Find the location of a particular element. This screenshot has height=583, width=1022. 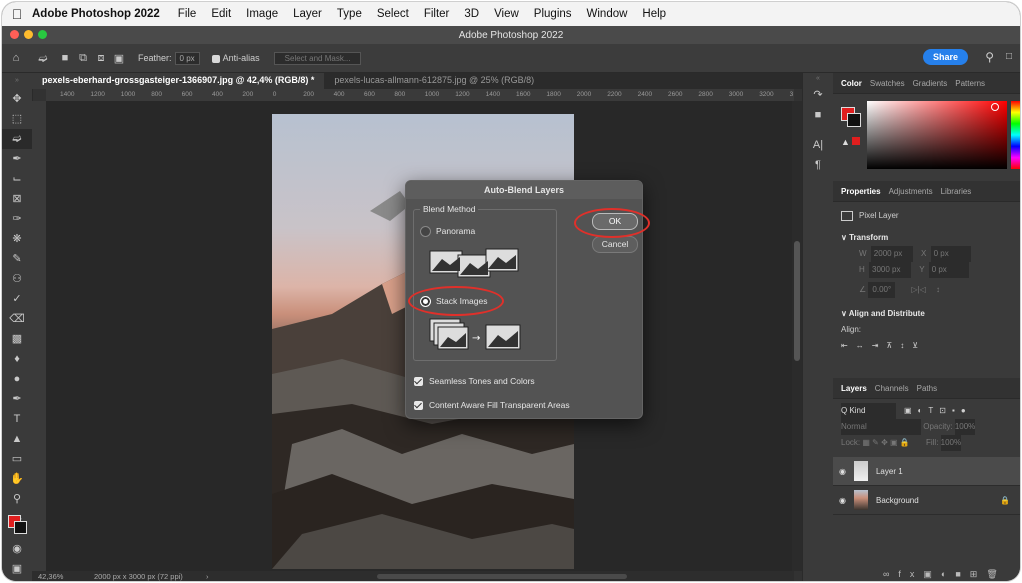

tab-channels: Channels is located at coordinates (892, 388).